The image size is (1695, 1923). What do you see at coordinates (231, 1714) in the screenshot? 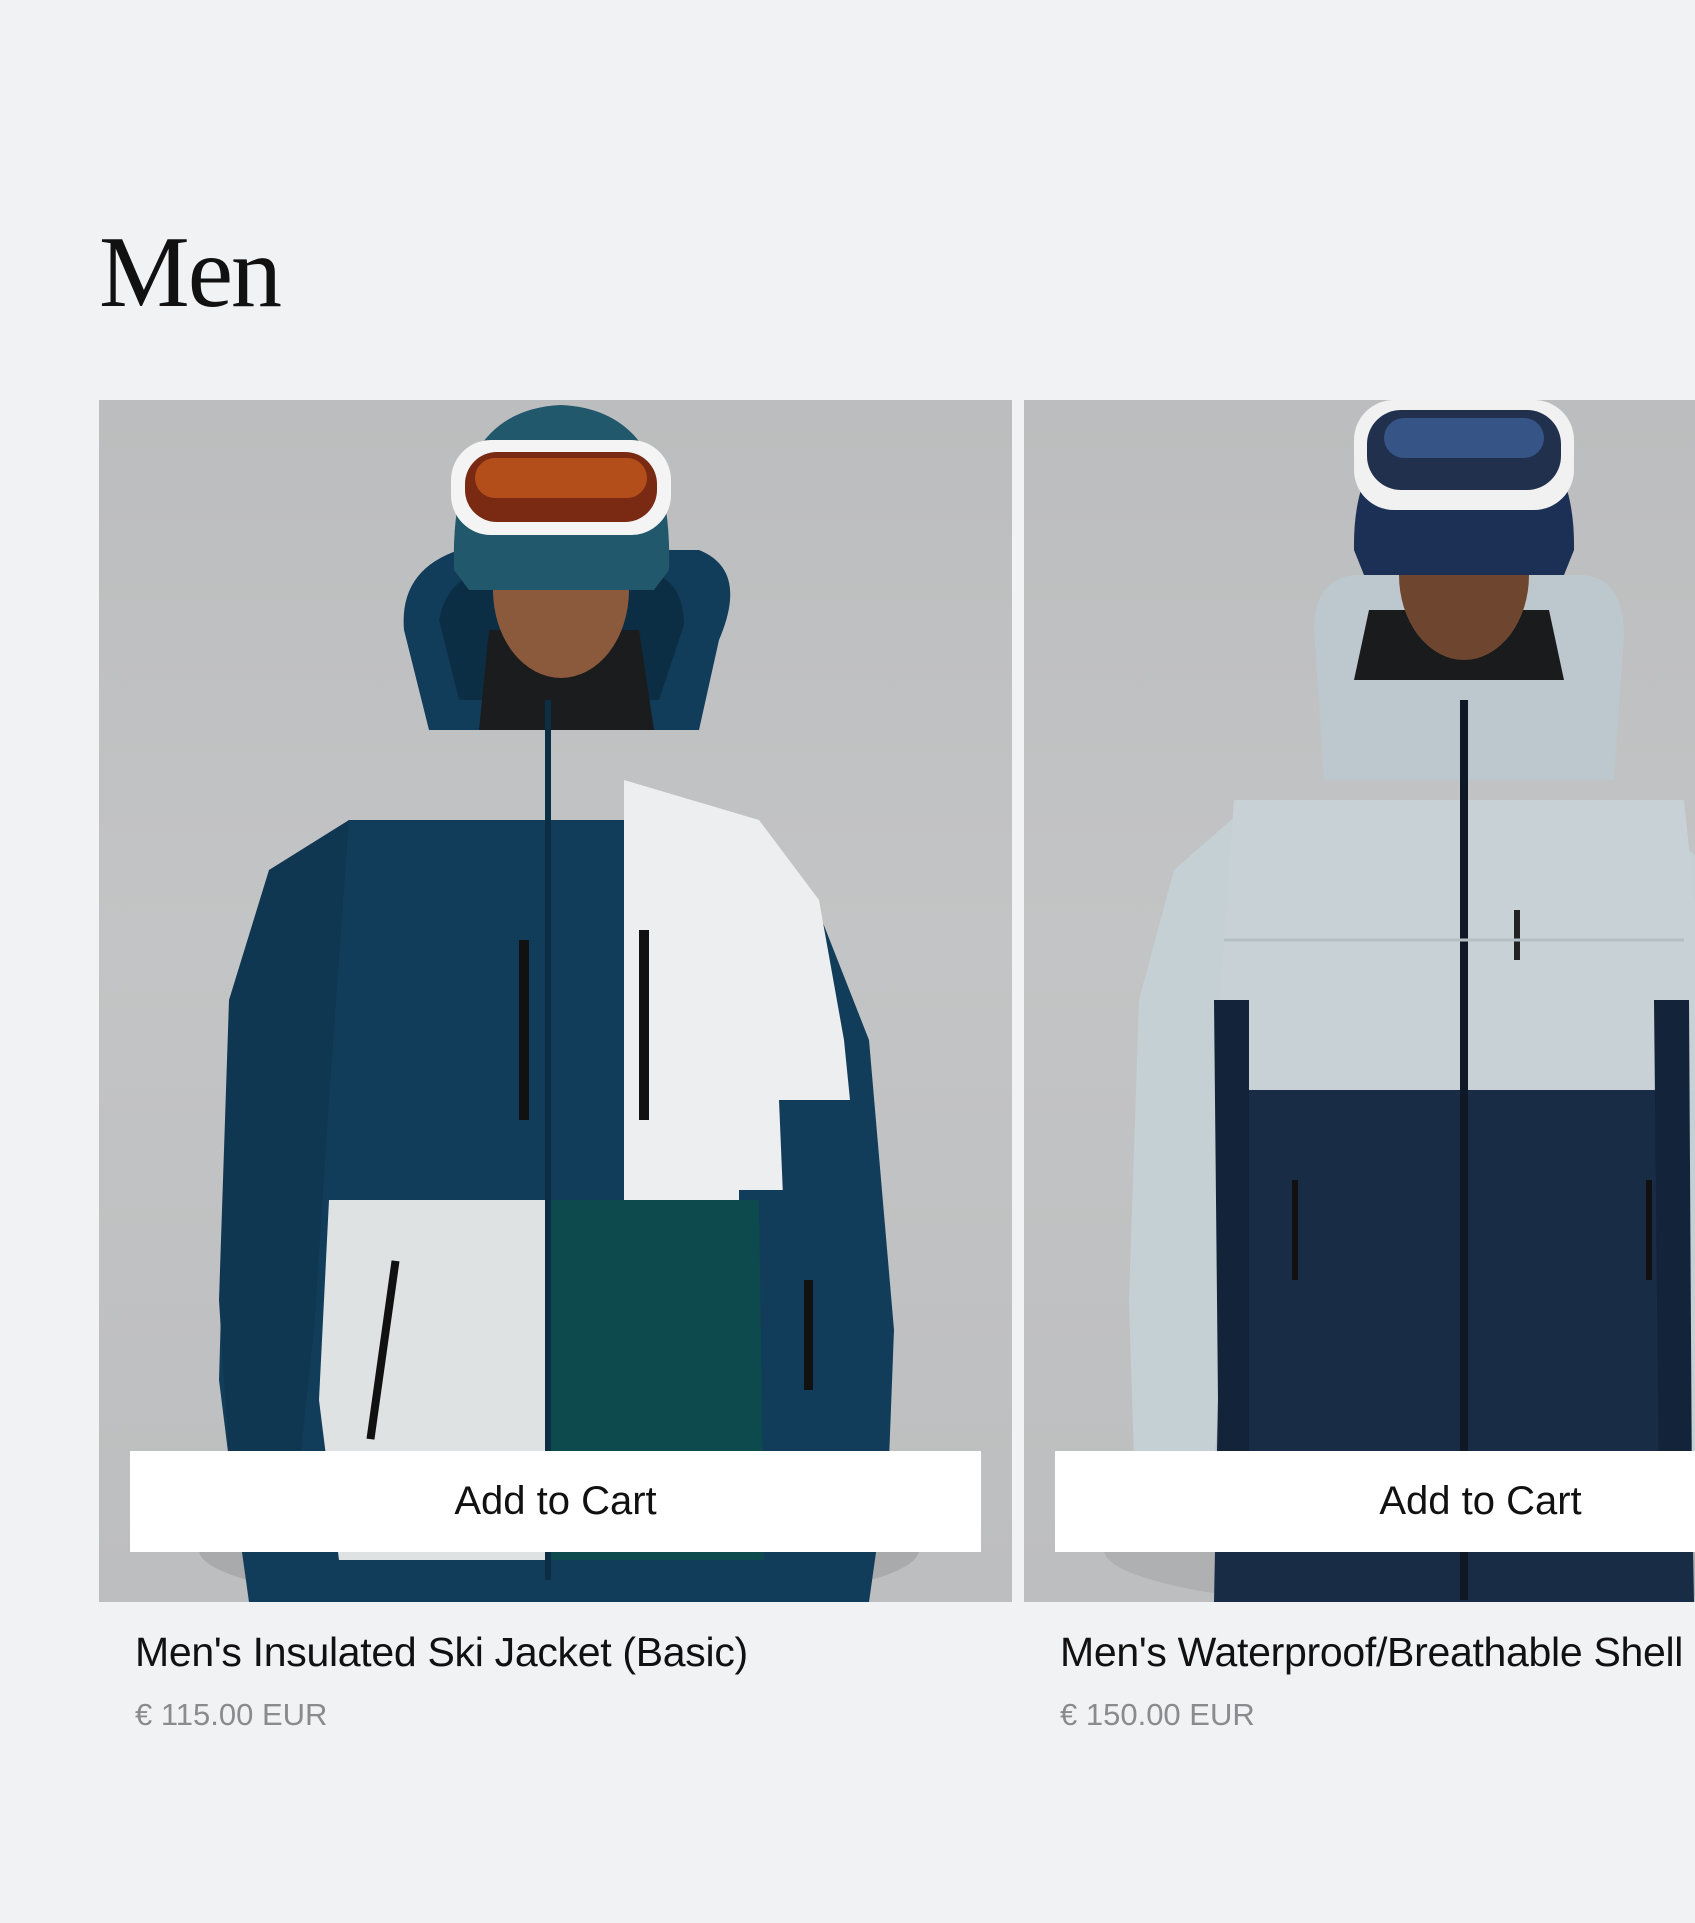
I see `product-price: € 115.00 EUR` at bounding box center [231, 1714].